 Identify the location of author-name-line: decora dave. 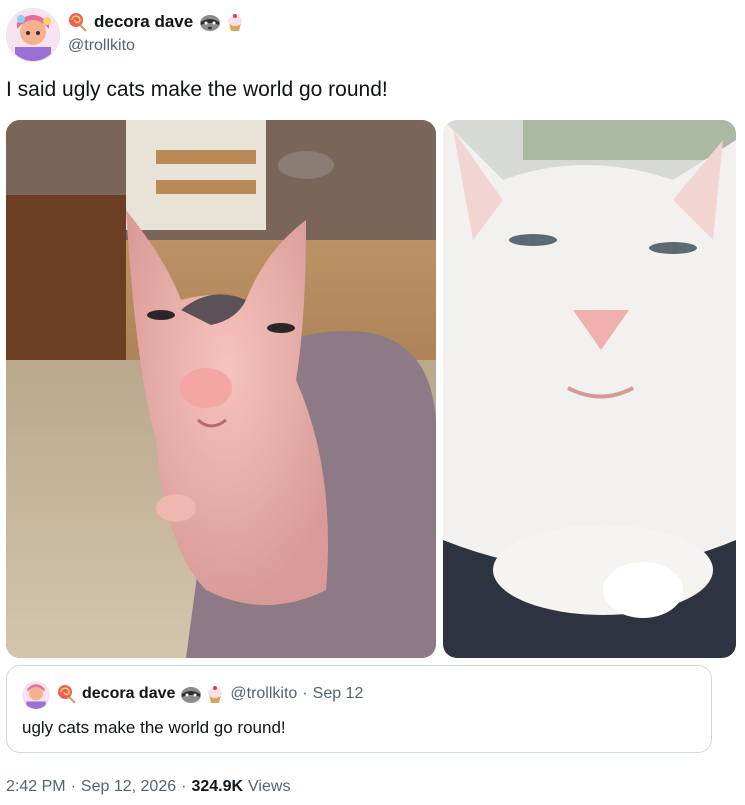
(156, 22).